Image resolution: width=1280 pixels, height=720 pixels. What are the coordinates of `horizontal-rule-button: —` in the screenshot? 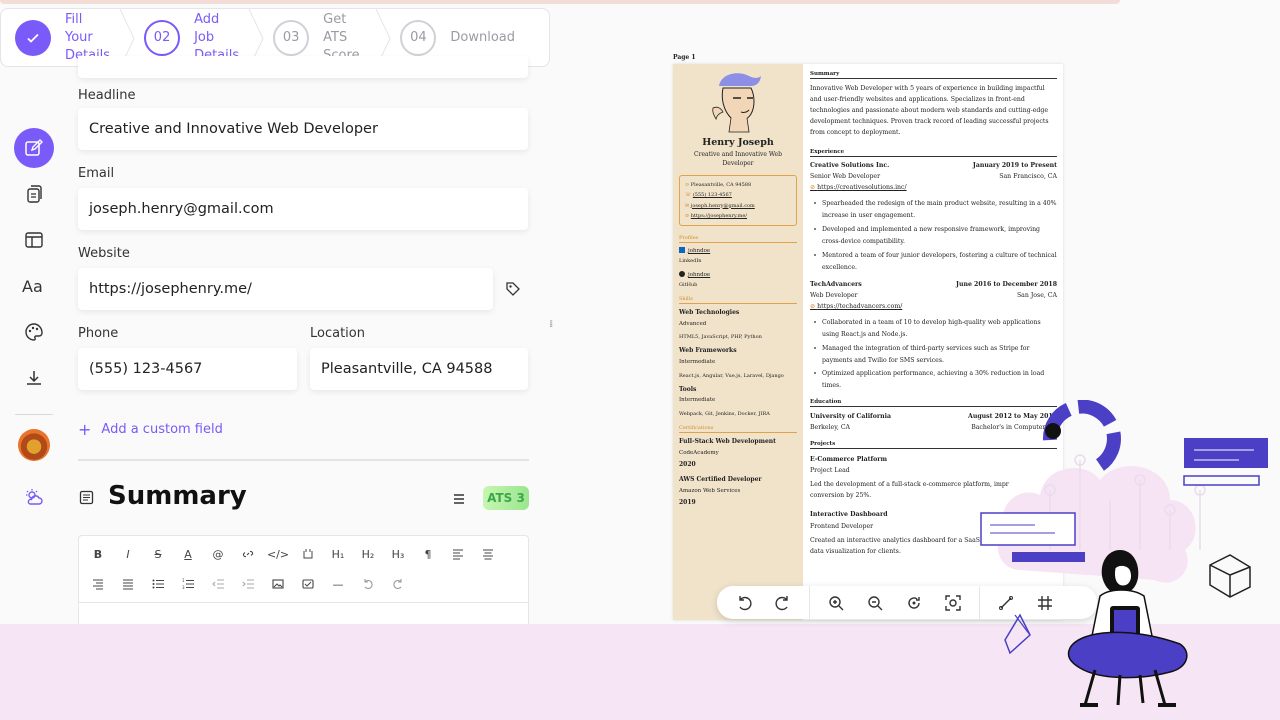 It's located at (338, 584).